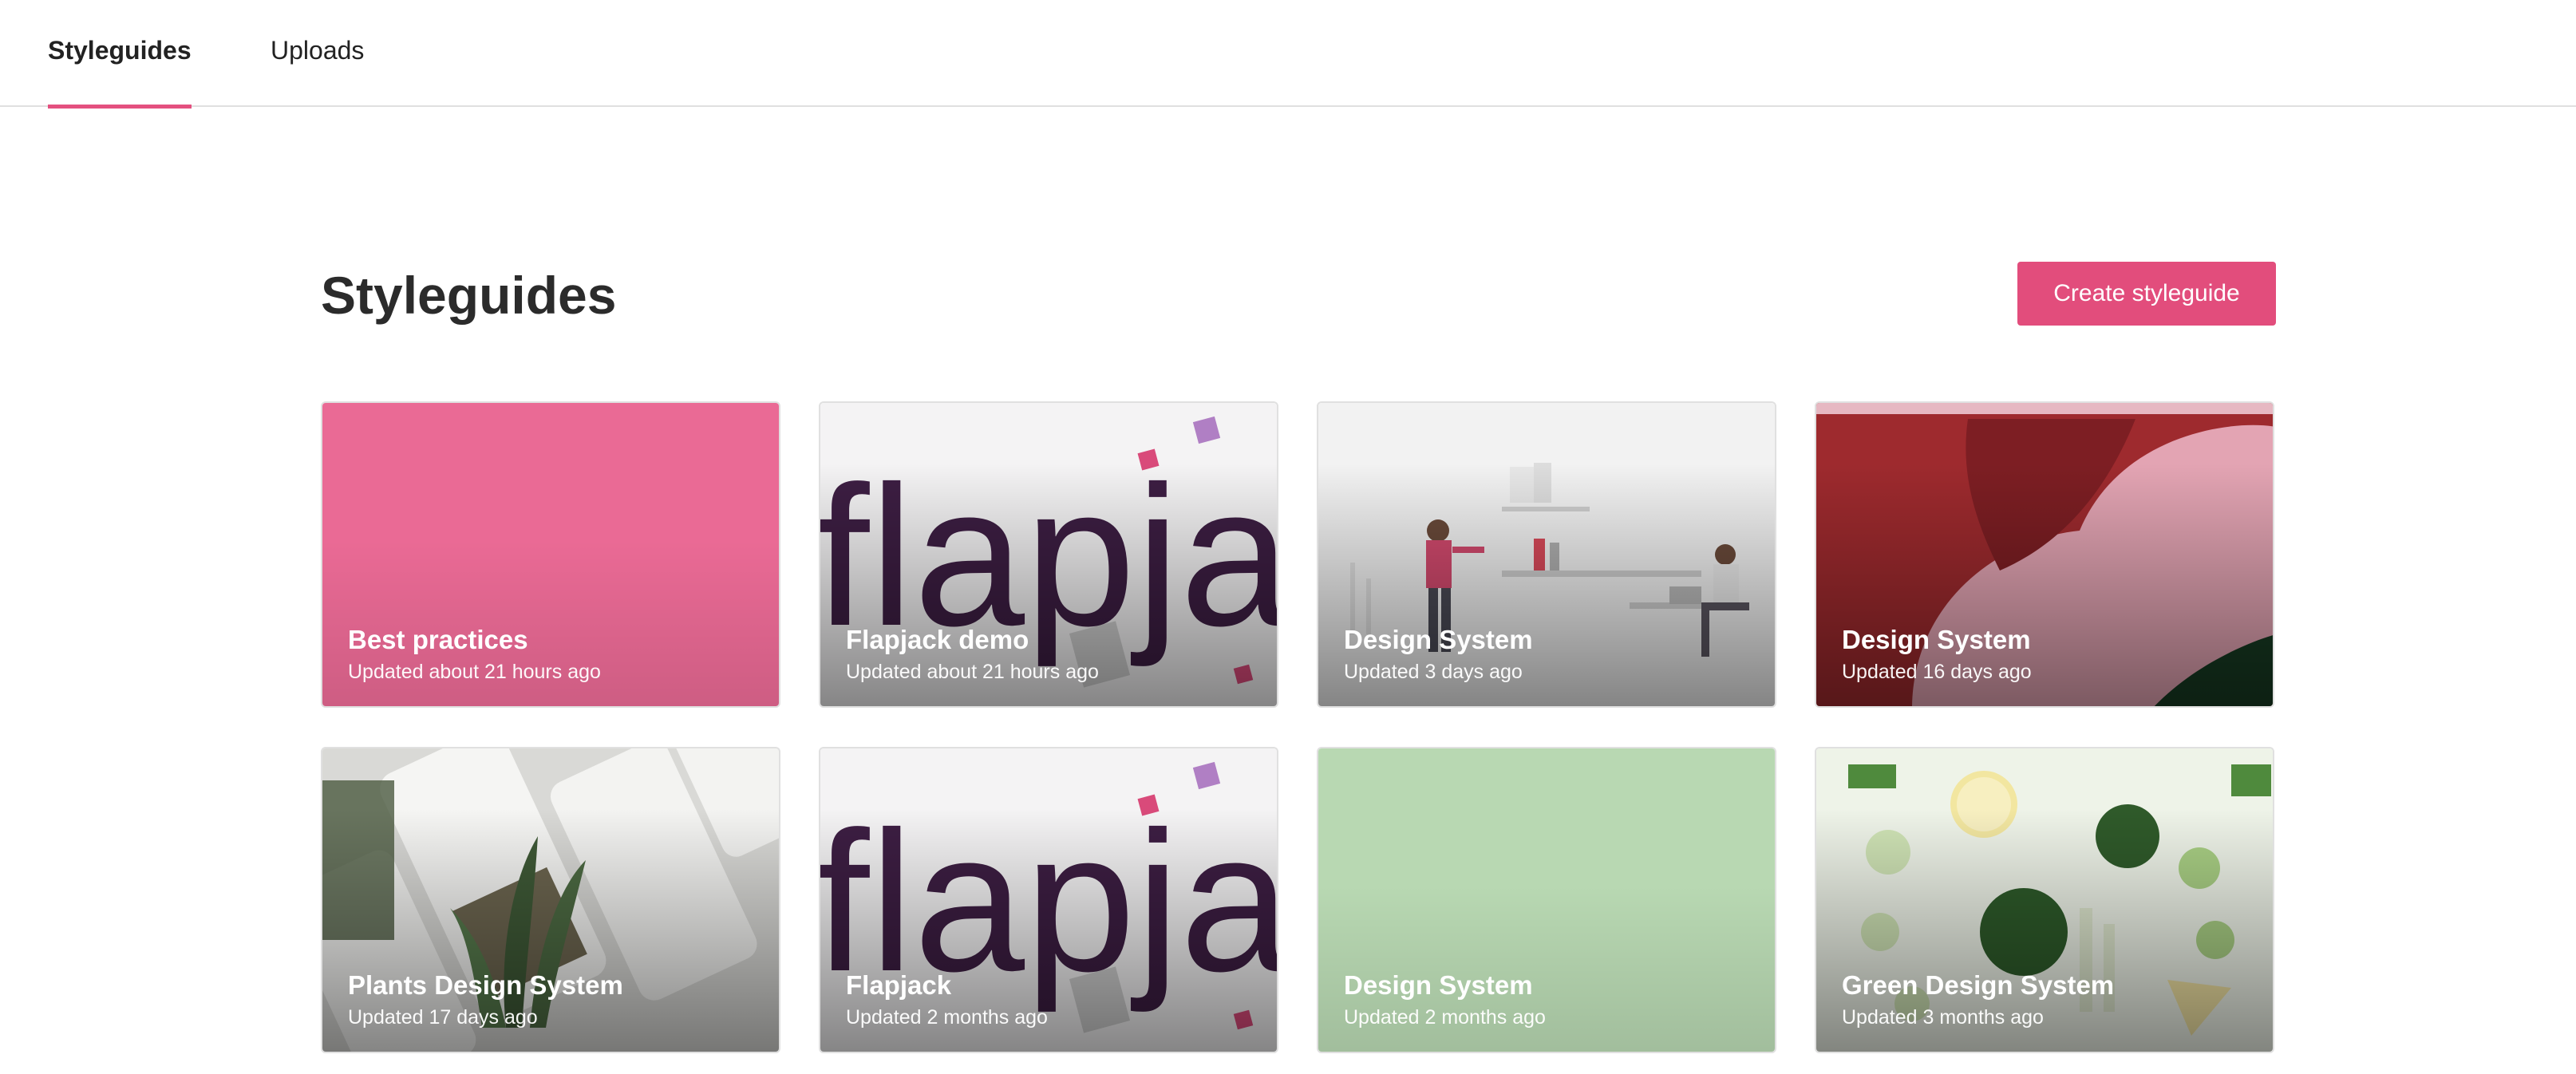 This screenshot has height=1074, width=2576. What do you see at coordinates (899, 985) in the screenshot?
I see `card-title: Flapjack` at bounding box center [899, 985].